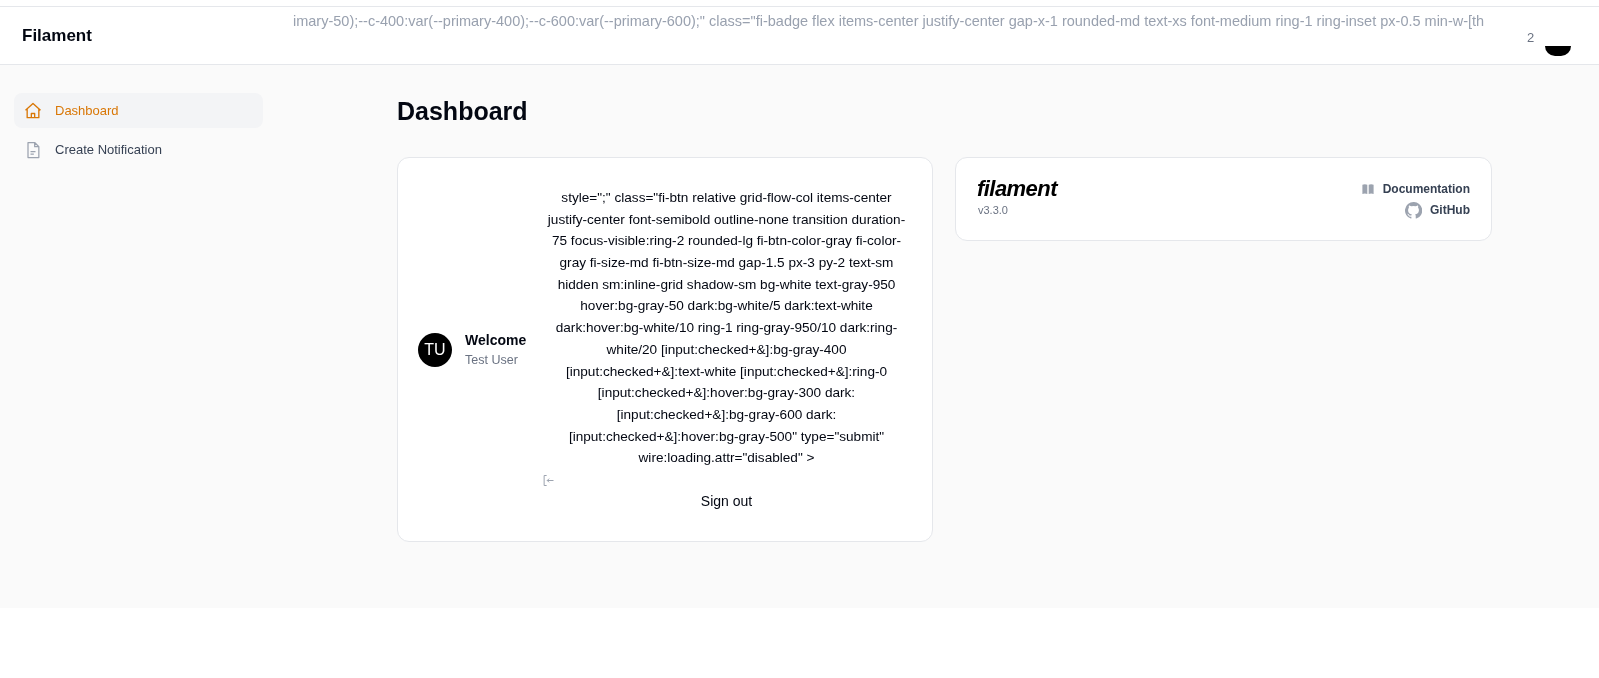 This screenshot has width=1599, height=678. What do you see at coordinates (1558, 51) in the screenshot?
I see `user-avatar` at bounding box center [1558, 51].